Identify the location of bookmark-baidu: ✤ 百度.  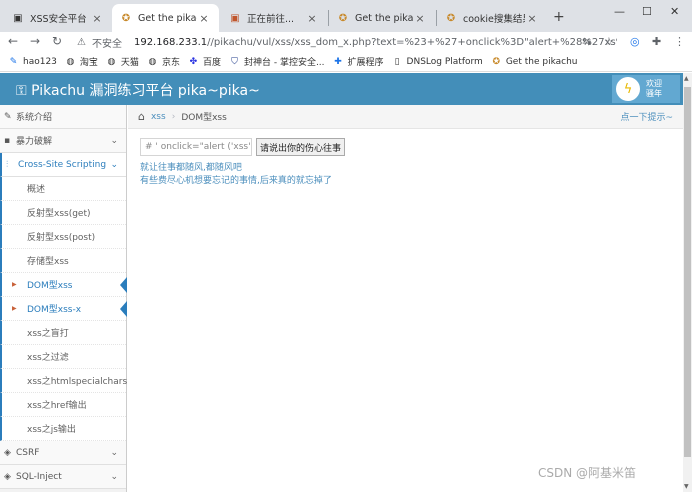
(204, 62).